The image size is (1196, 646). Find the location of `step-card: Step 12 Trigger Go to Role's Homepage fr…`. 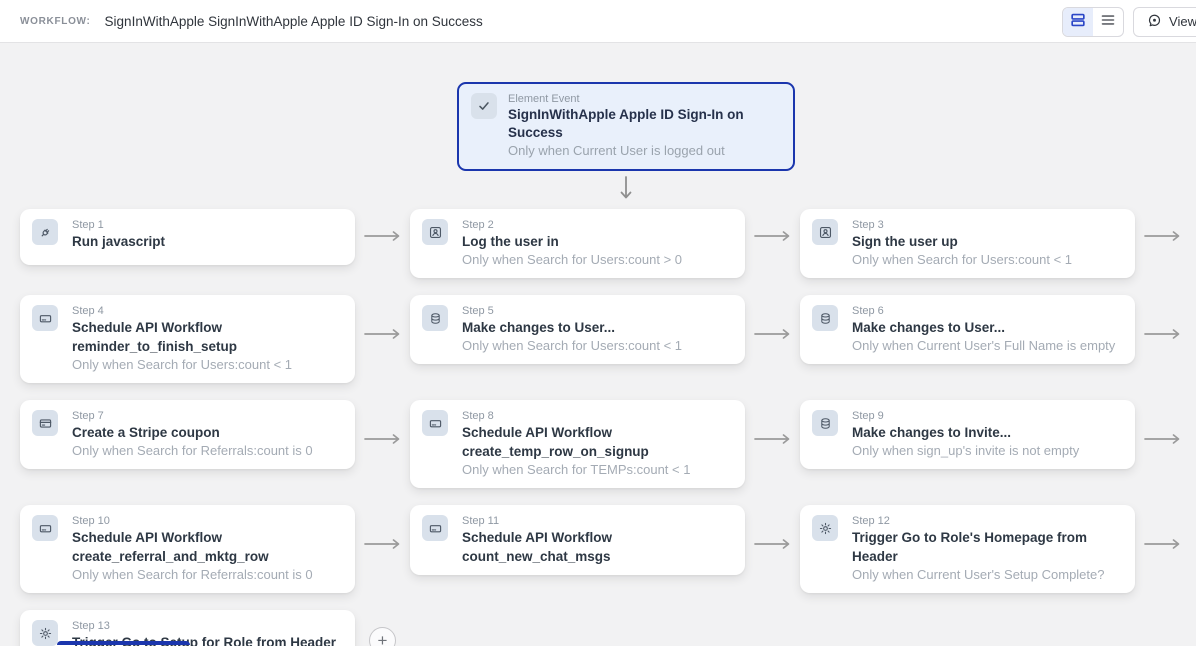

step-card: Step 12 Trigger Go to Role's Homepage fr… is located at coordinates (967, 549).